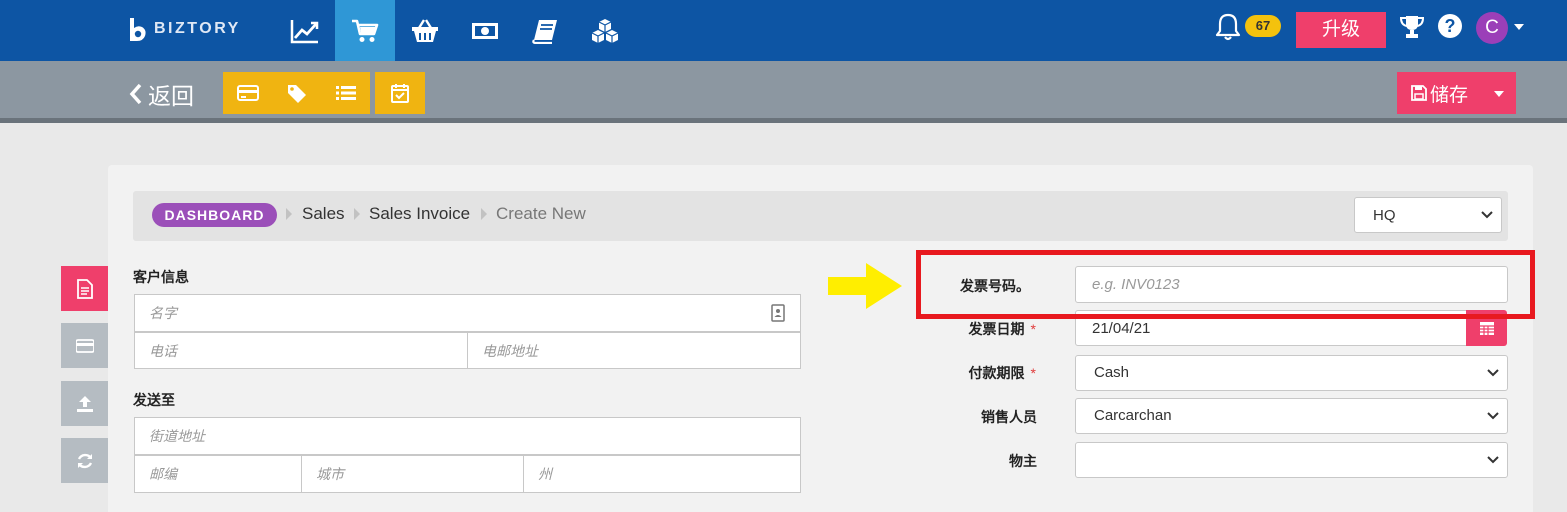 Image resolution: width=1567 pixels, height=512 pixels. Describe the element at coordinates (419, 214) in the screenshot. I see `breadcrumb-sales-invoice: Sales Invoice` at that location.